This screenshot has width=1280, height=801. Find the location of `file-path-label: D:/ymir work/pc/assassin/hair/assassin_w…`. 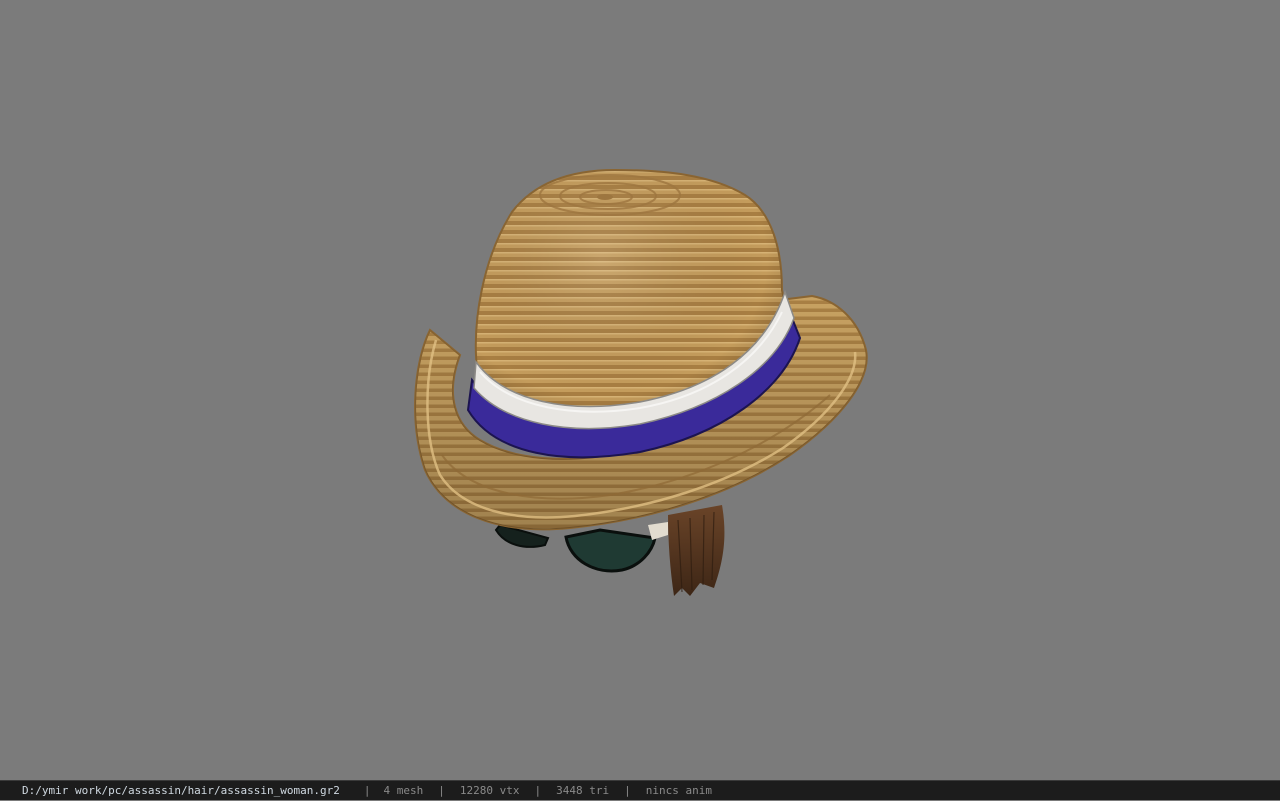

file-path-label: D:/ymir work/pc/assassin/hair/assassin_w… is located at coordinates (181, 790).